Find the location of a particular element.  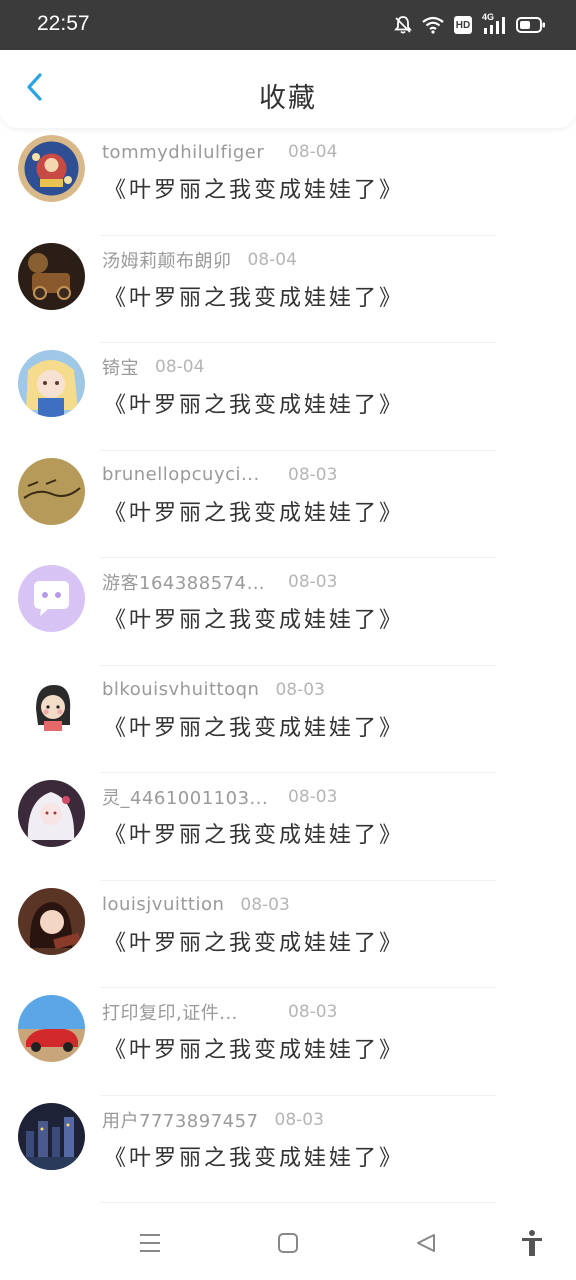

back-triangle-icon is located at coordinates (426, 1245).